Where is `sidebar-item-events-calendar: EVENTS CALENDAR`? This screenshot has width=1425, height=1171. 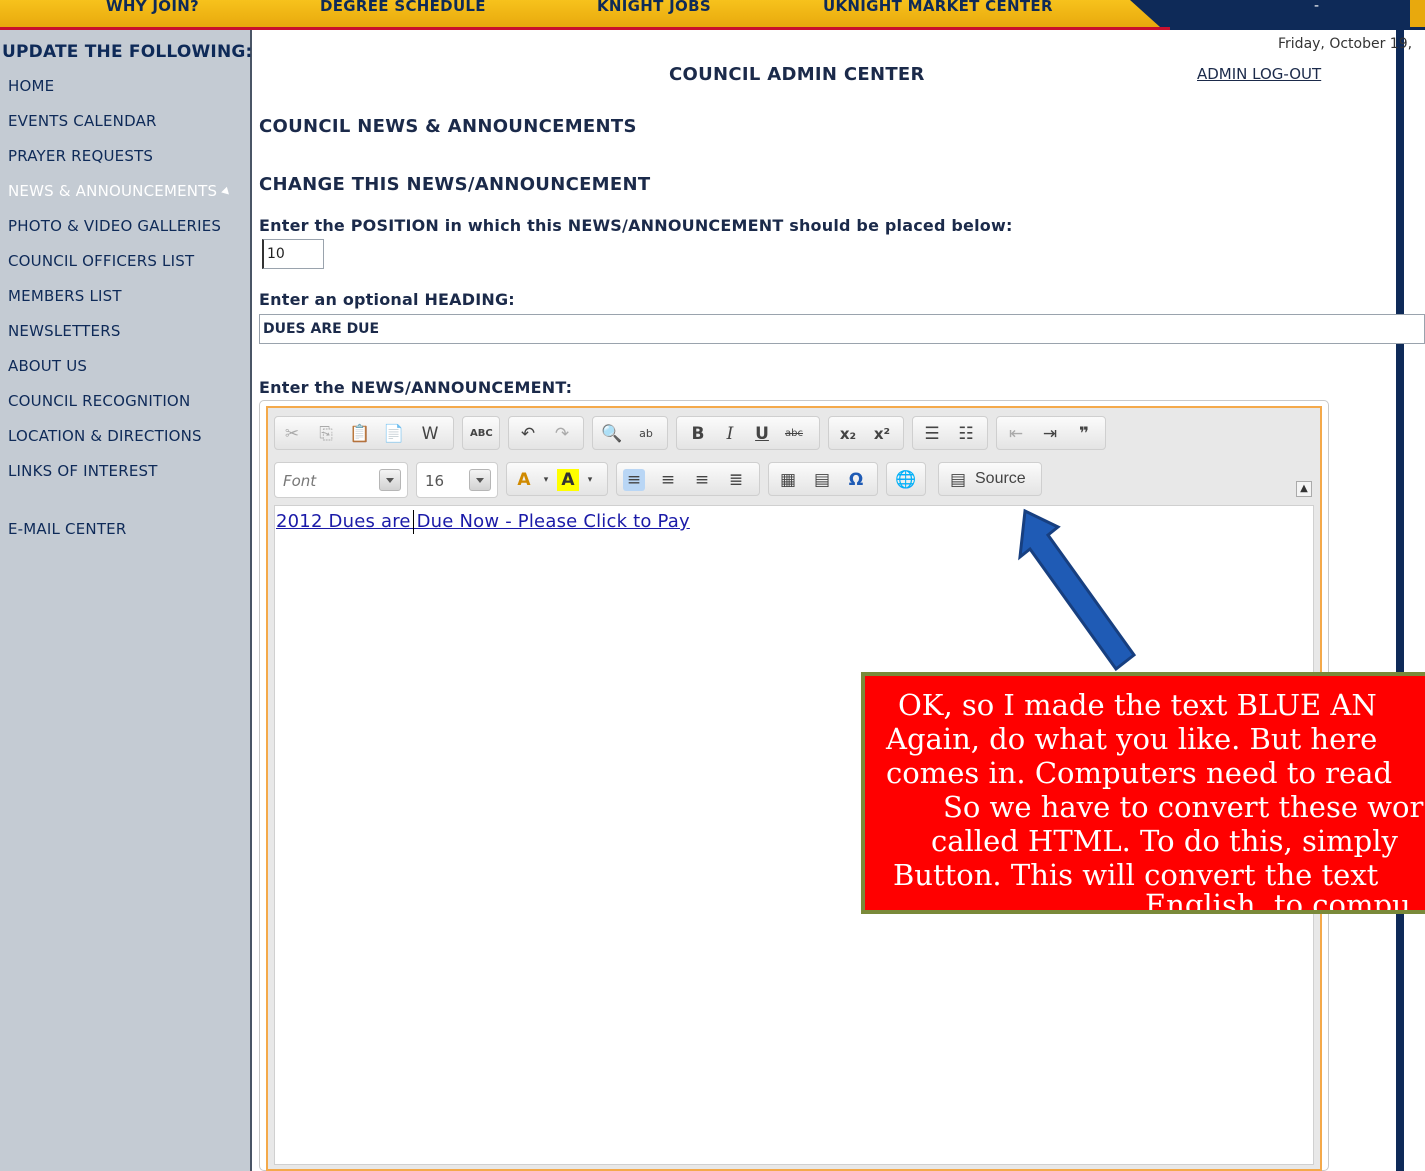
sidebar-item-events-calendar: EVENTS CALENDAR is located at coordinates (82, 121).